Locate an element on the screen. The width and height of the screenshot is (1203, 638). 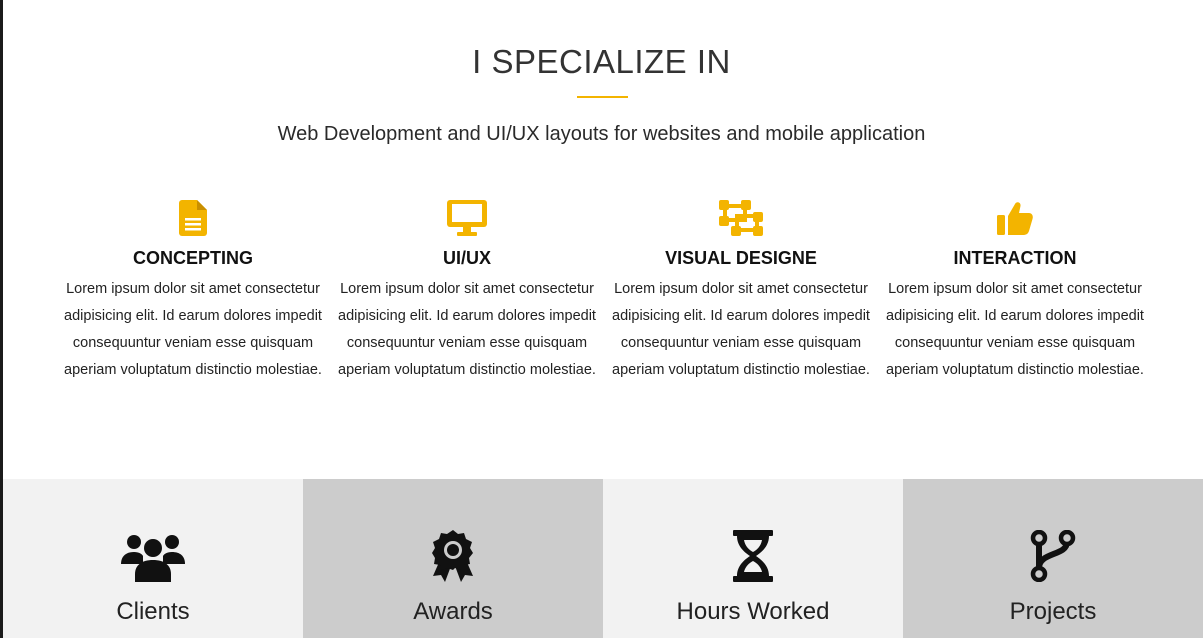
stat-label: Hours Worked is located at coordinates (753, 611).